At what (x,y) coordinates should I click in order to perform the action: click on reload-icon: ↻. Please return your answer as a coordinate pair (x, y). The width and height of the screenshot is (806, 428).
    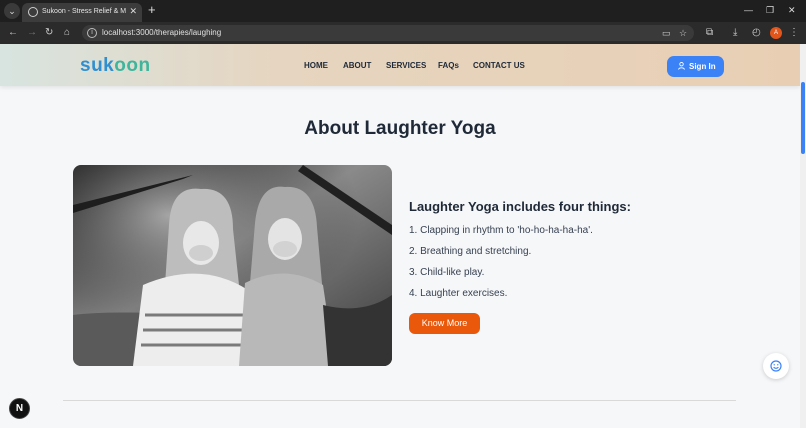
    Looking at the image, I should click on (49, 33).